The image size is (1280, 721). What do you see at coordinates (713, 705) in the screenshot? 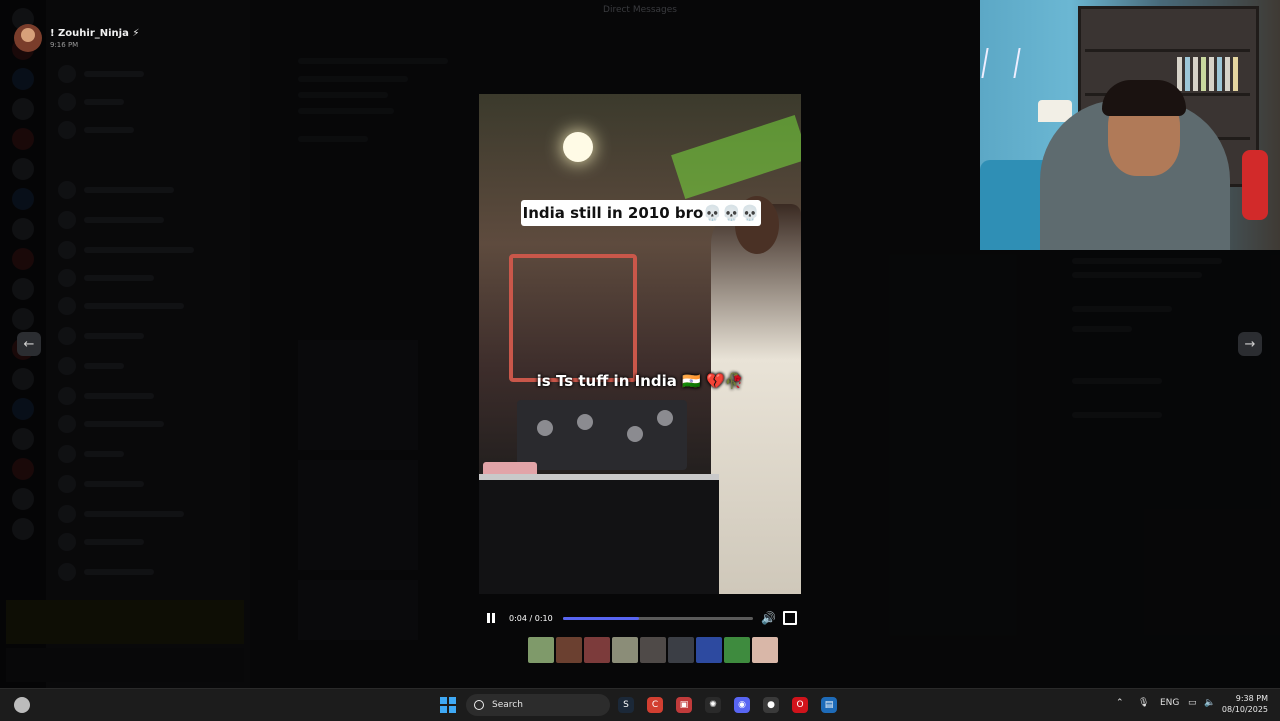
I see `chatgpt-icon: ✺` at bounding box center [713, 705].